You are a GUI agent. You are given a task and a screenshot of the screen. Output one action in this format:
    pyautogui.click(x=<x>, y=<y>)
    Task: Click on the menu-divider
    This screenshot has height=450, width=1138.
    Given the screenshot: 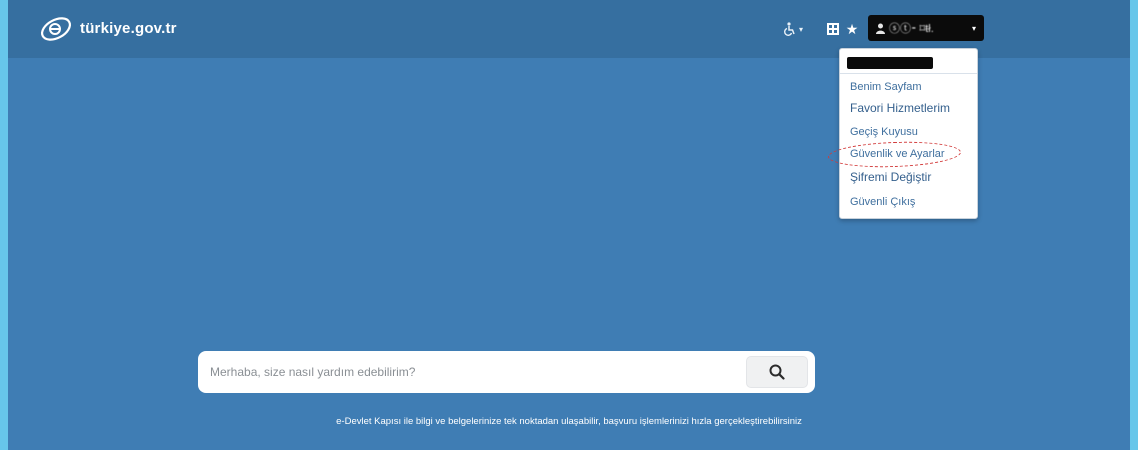 What is the action you would take?
    pyautogui.click(x=908, y=73)
    